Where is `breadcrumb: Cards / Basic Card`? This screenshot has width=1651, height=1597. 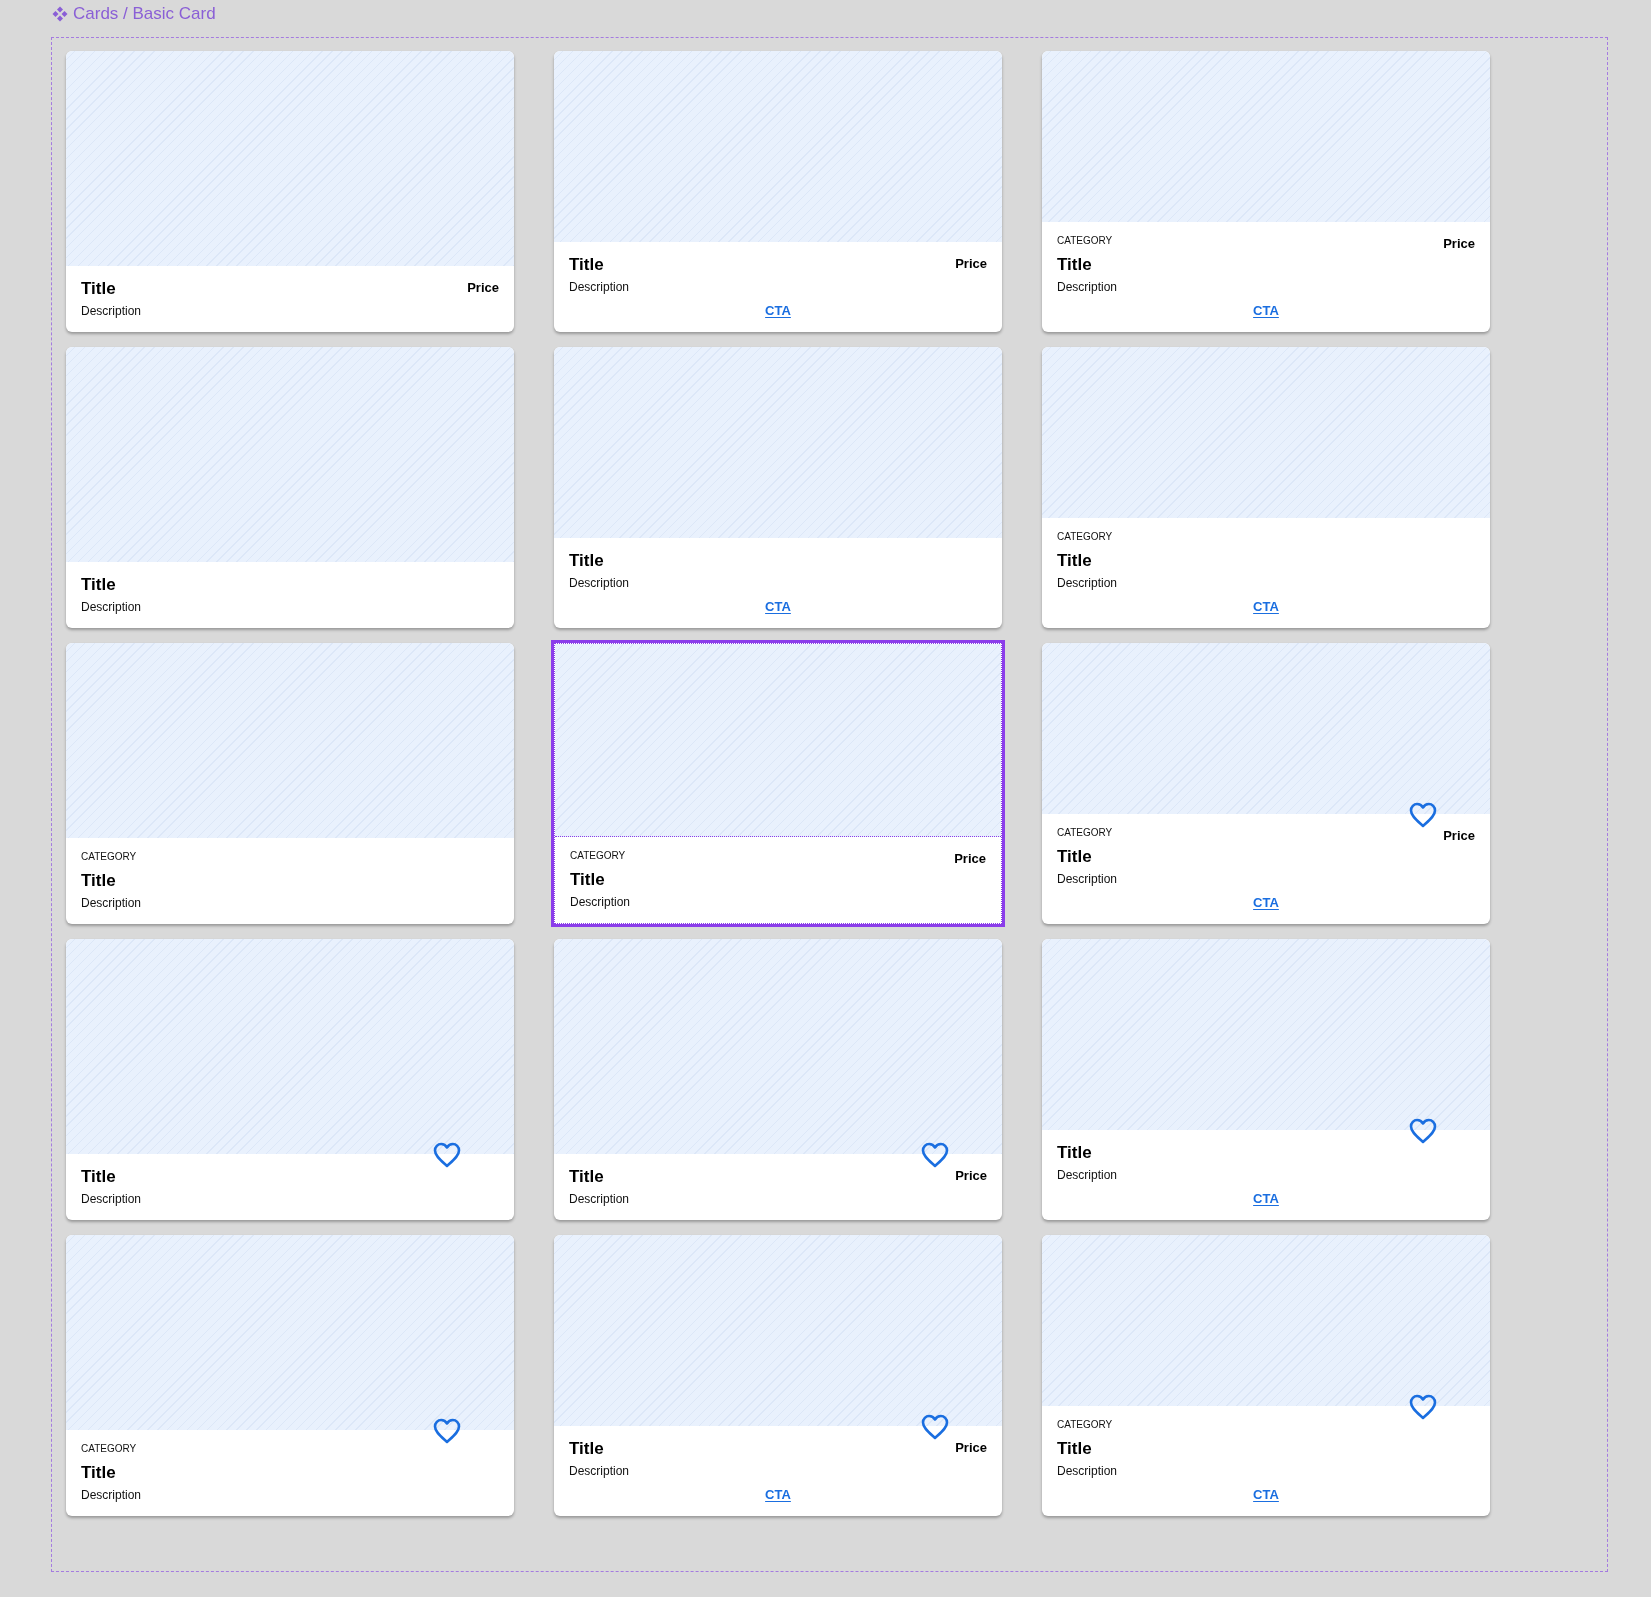
breadcrumb: Cards / Basic Card is located at coordinates (144, 14).